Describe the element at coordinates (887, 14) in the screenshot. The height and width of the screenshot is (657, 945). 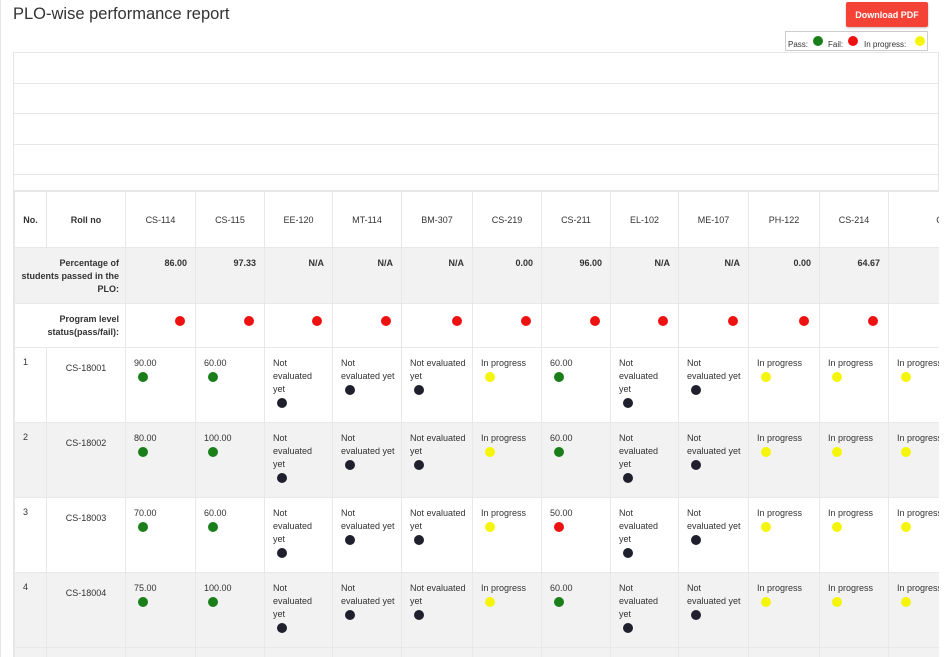
I see `download-pdf-button: Download PDF` at that location.